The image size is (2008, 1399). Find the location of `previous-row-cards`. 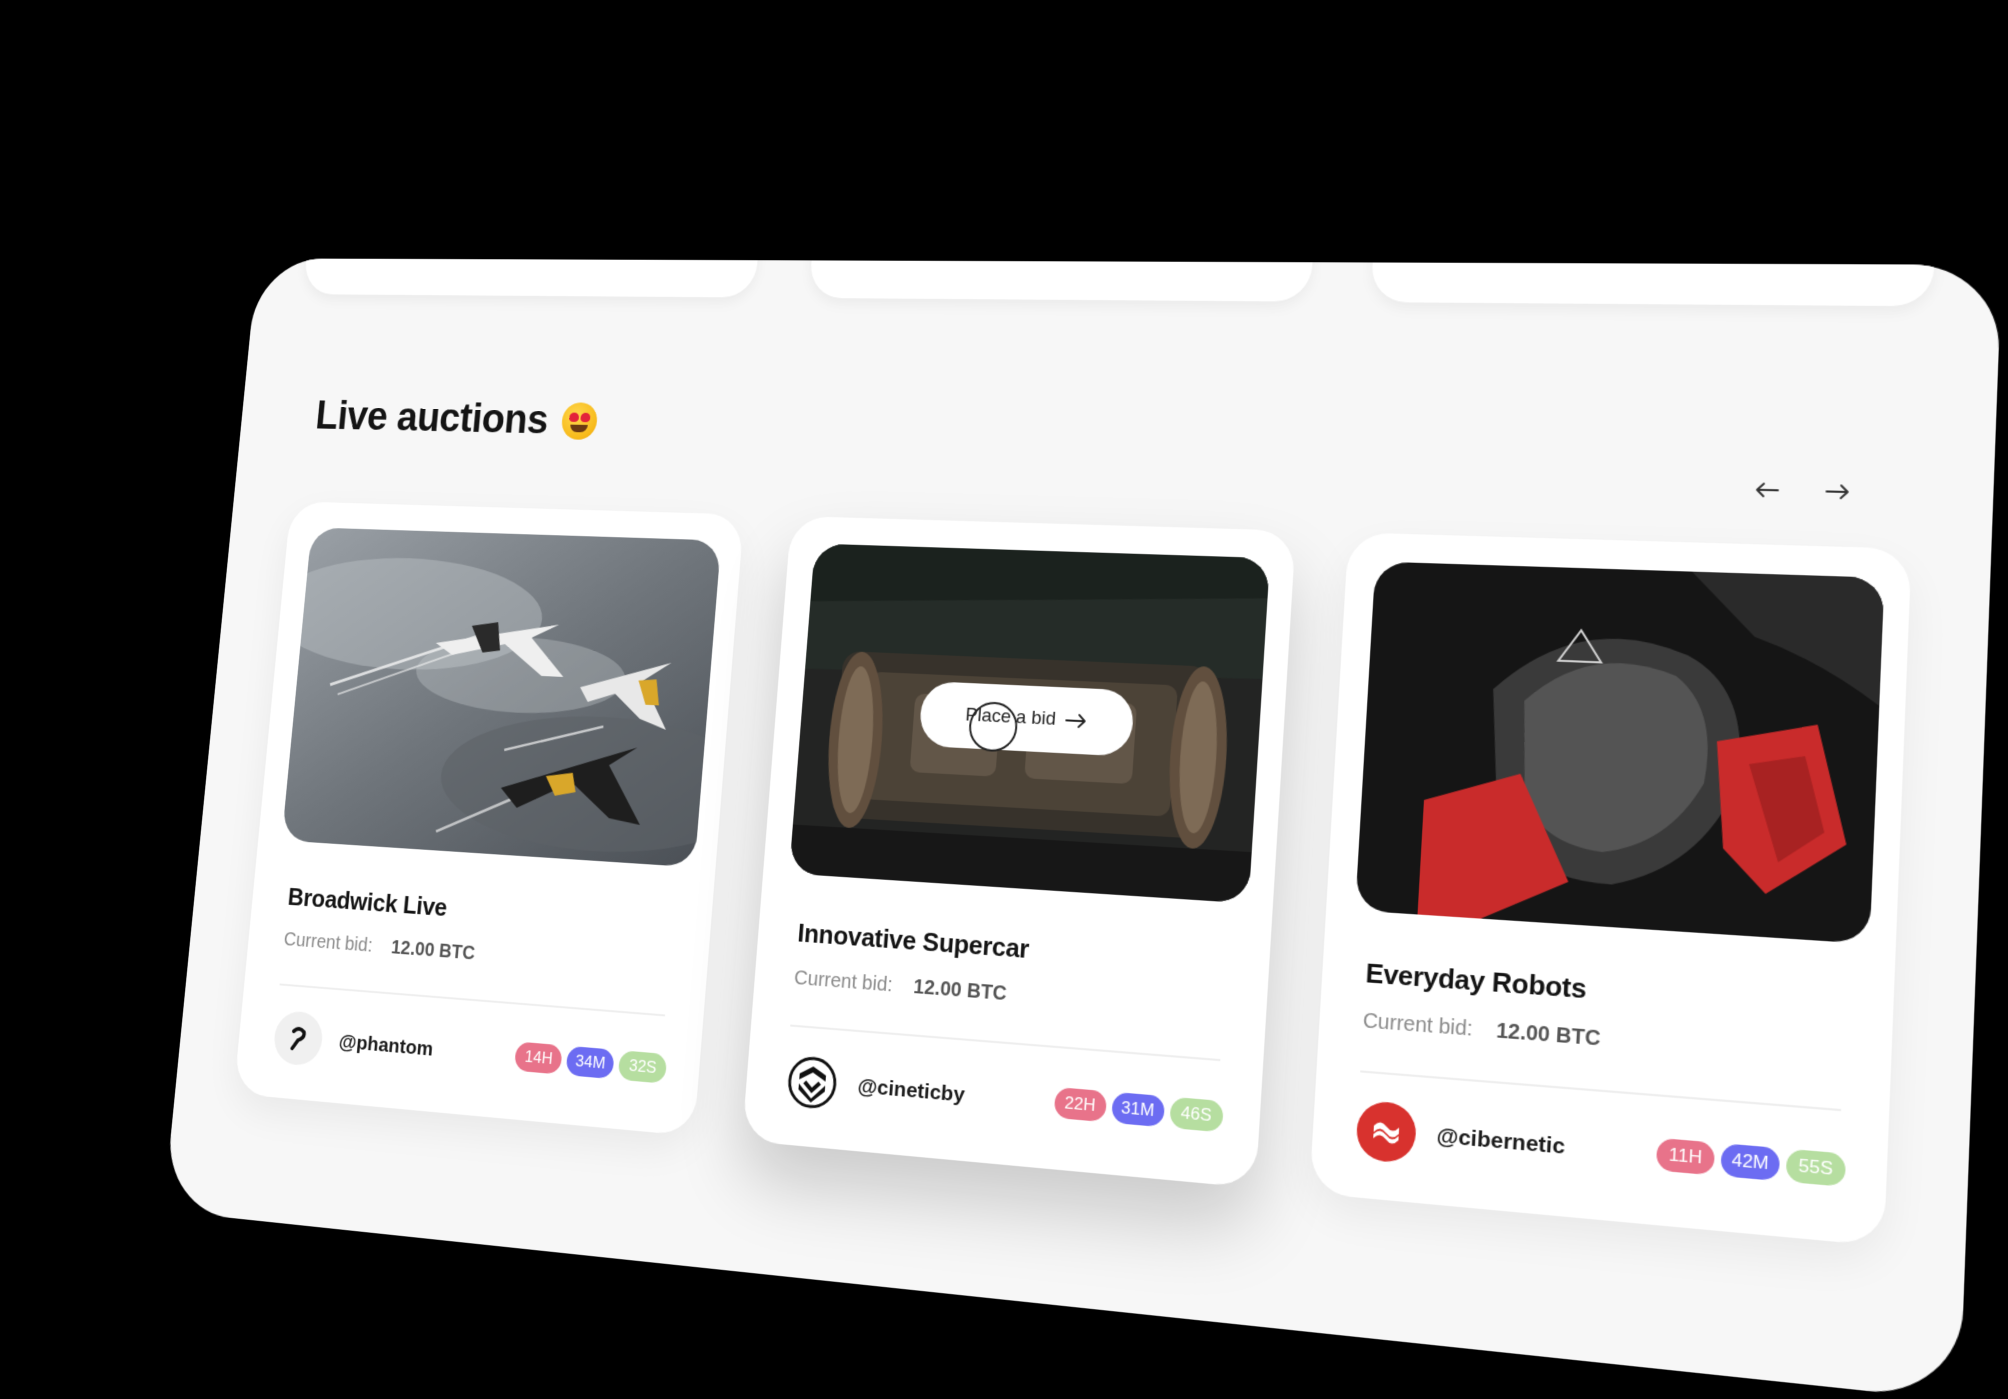

previous-row-cards is located at coordinates (1119, 282).